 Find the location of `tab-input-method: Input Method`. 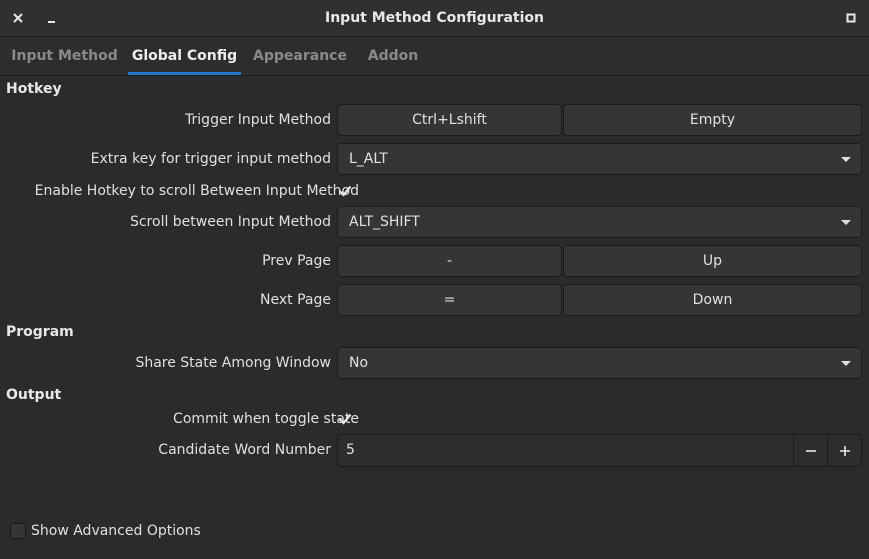

tab-input-method: Input Method is located at coordinates (64, 56).